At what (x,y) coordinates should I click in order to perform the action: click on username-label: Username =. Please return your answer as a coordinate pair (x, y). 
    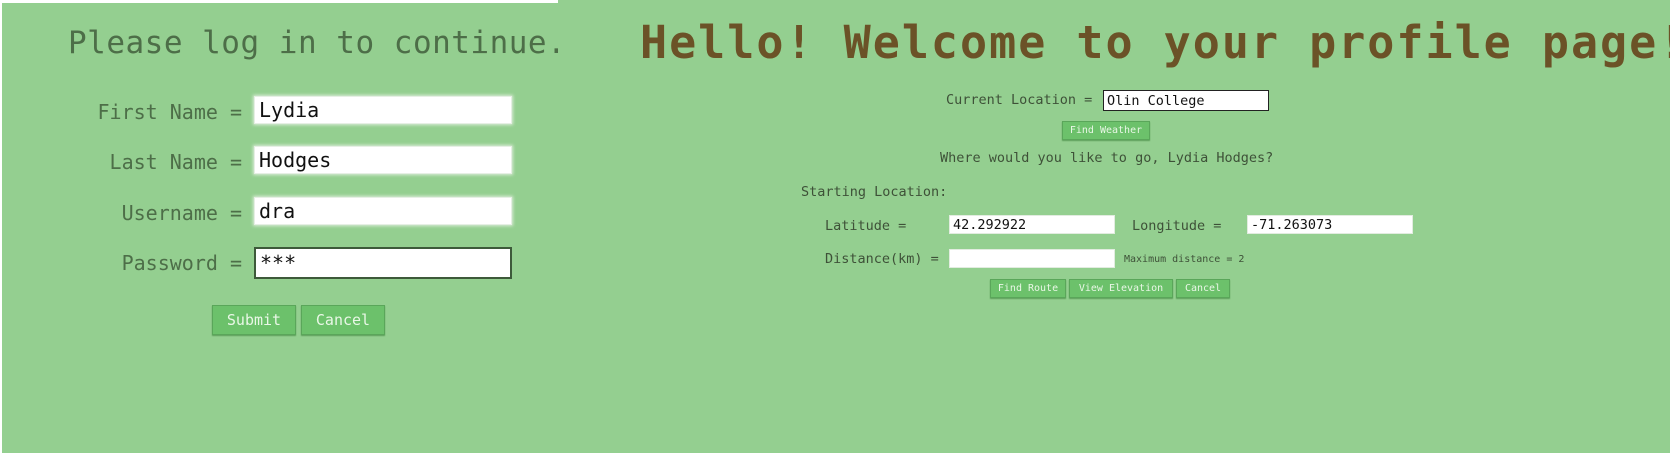
    Looking at the image, I should click on (181, 213).